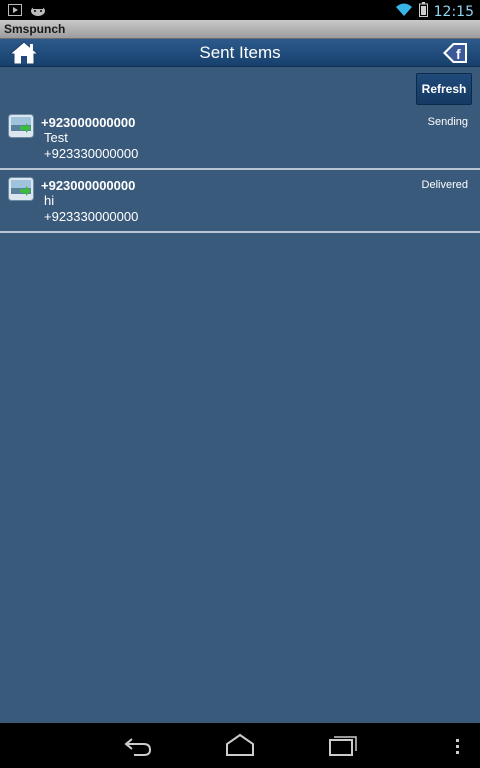 The image size is (480, 768). I want to click on facebook-icon: f, so click(455, 53).